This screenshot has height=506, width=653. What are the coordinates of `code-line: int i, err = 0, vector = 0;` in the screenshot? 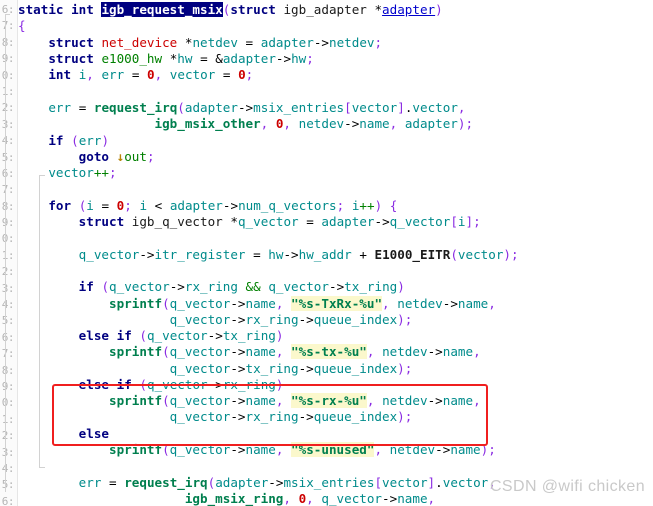 It's located at (135, 75).